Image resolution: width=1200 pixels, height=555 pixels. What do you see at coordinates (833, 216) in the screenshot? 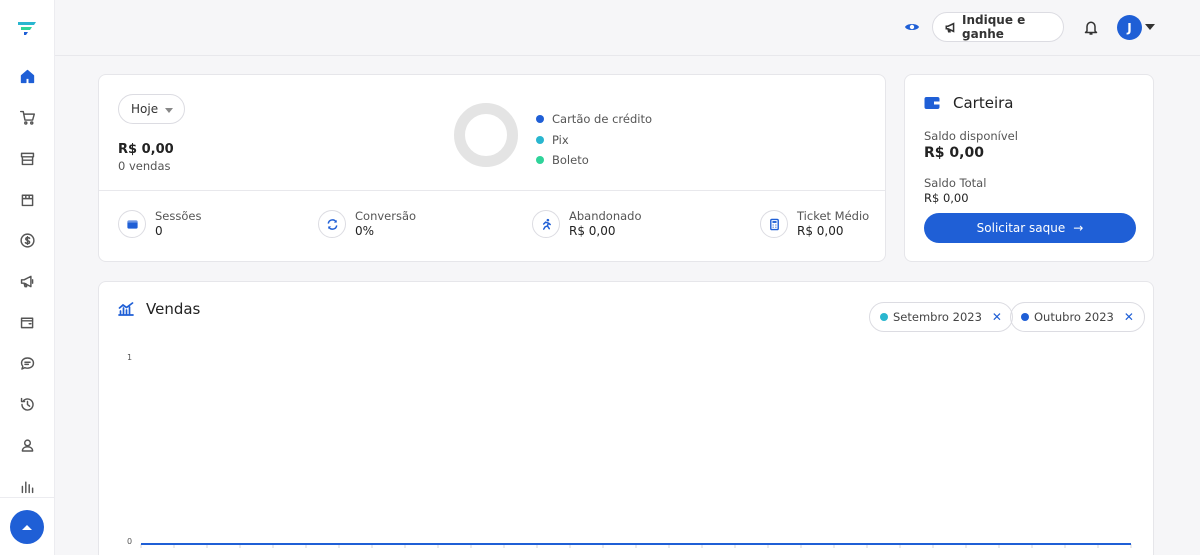
I see `stat-label: Ticket Médio` at bounding box center [833, 216].